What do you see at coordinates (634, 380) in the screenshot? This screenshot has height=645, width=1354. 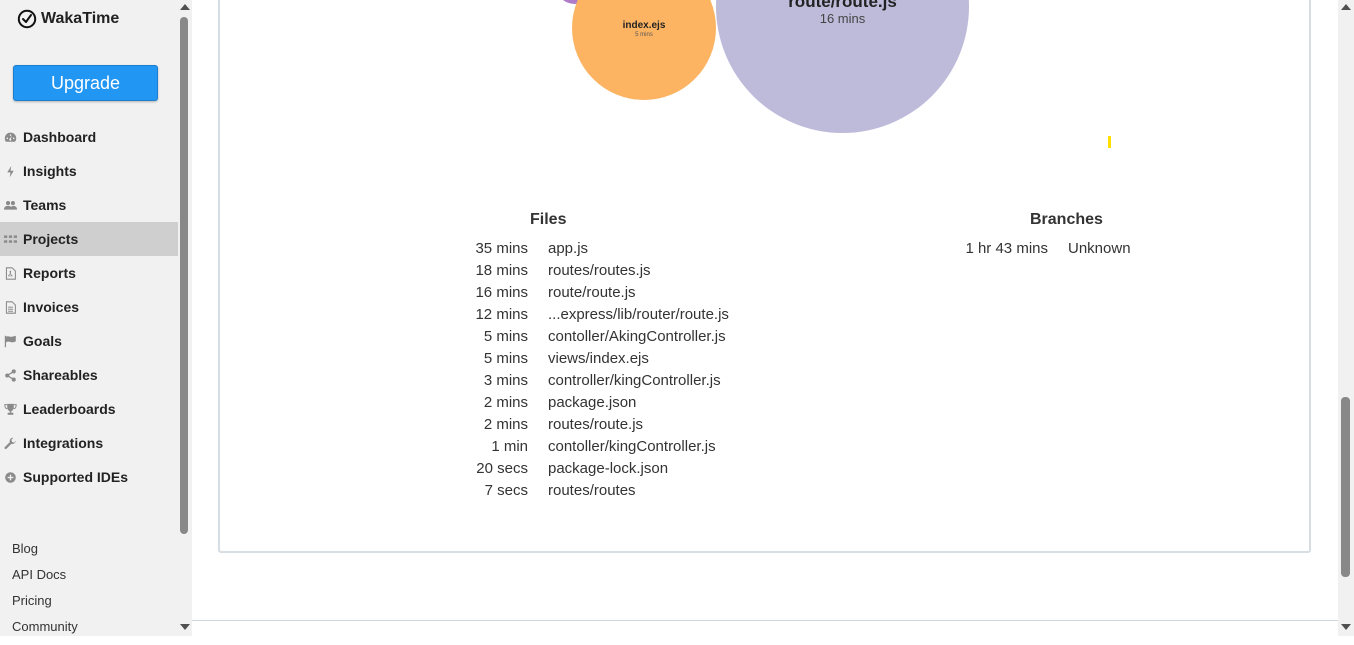 I see `file-name: controller/kingController.js` at bounding box center [634, 380].